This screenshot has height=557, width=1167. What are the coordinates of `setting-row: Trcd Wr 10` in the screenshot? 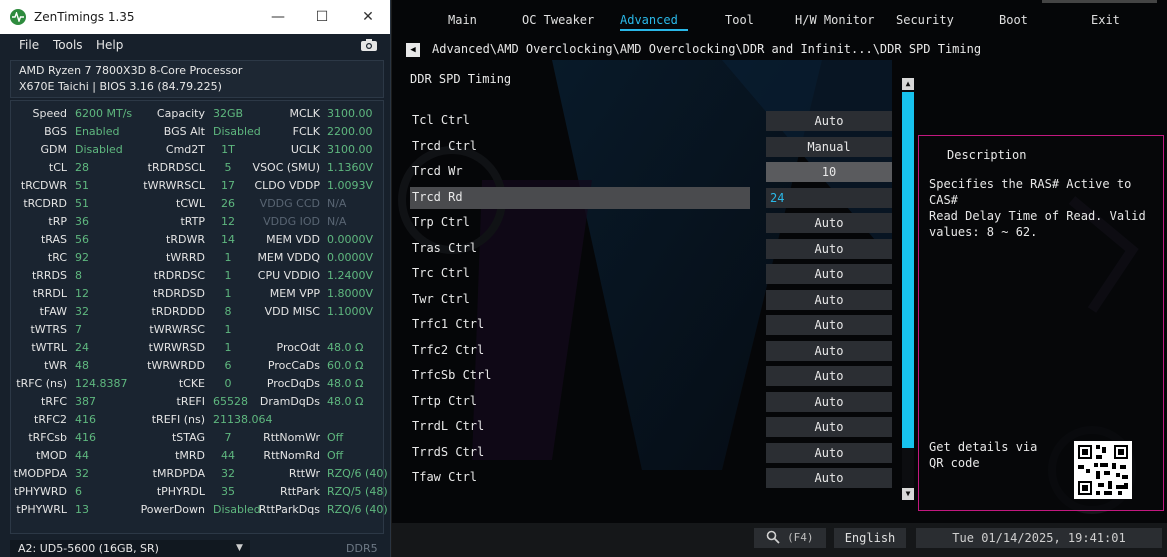 It's located at (655, 172).